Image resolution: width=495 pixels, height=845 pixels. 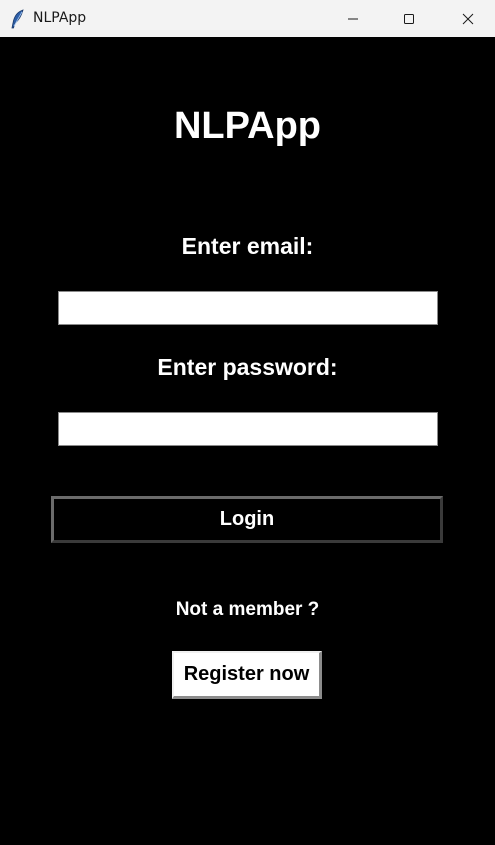 What do you see at coordinates (248, 429) in the screenshot?
I see `password-input` at bounding box center [248, 429].